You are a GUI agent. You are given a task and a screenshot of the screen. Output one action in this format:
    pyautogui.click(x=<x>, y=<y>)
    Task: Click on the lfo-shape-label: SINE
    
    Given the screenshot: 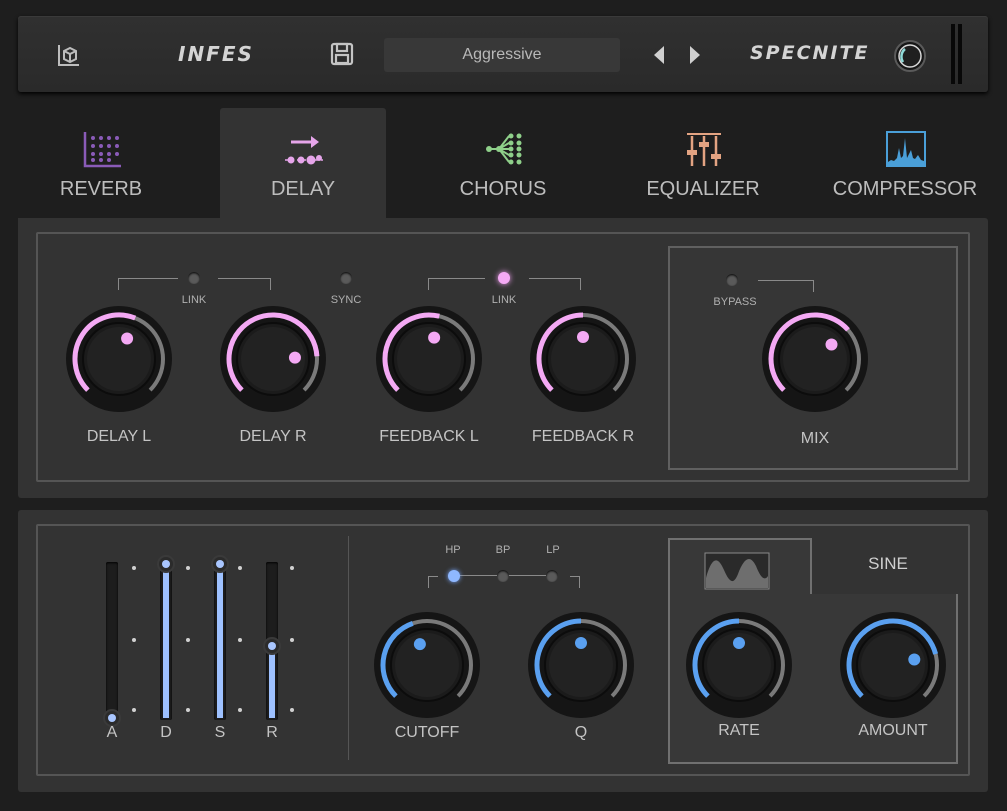 What is the action you would take?
    pyautogui.click(x=888, y=564)
    